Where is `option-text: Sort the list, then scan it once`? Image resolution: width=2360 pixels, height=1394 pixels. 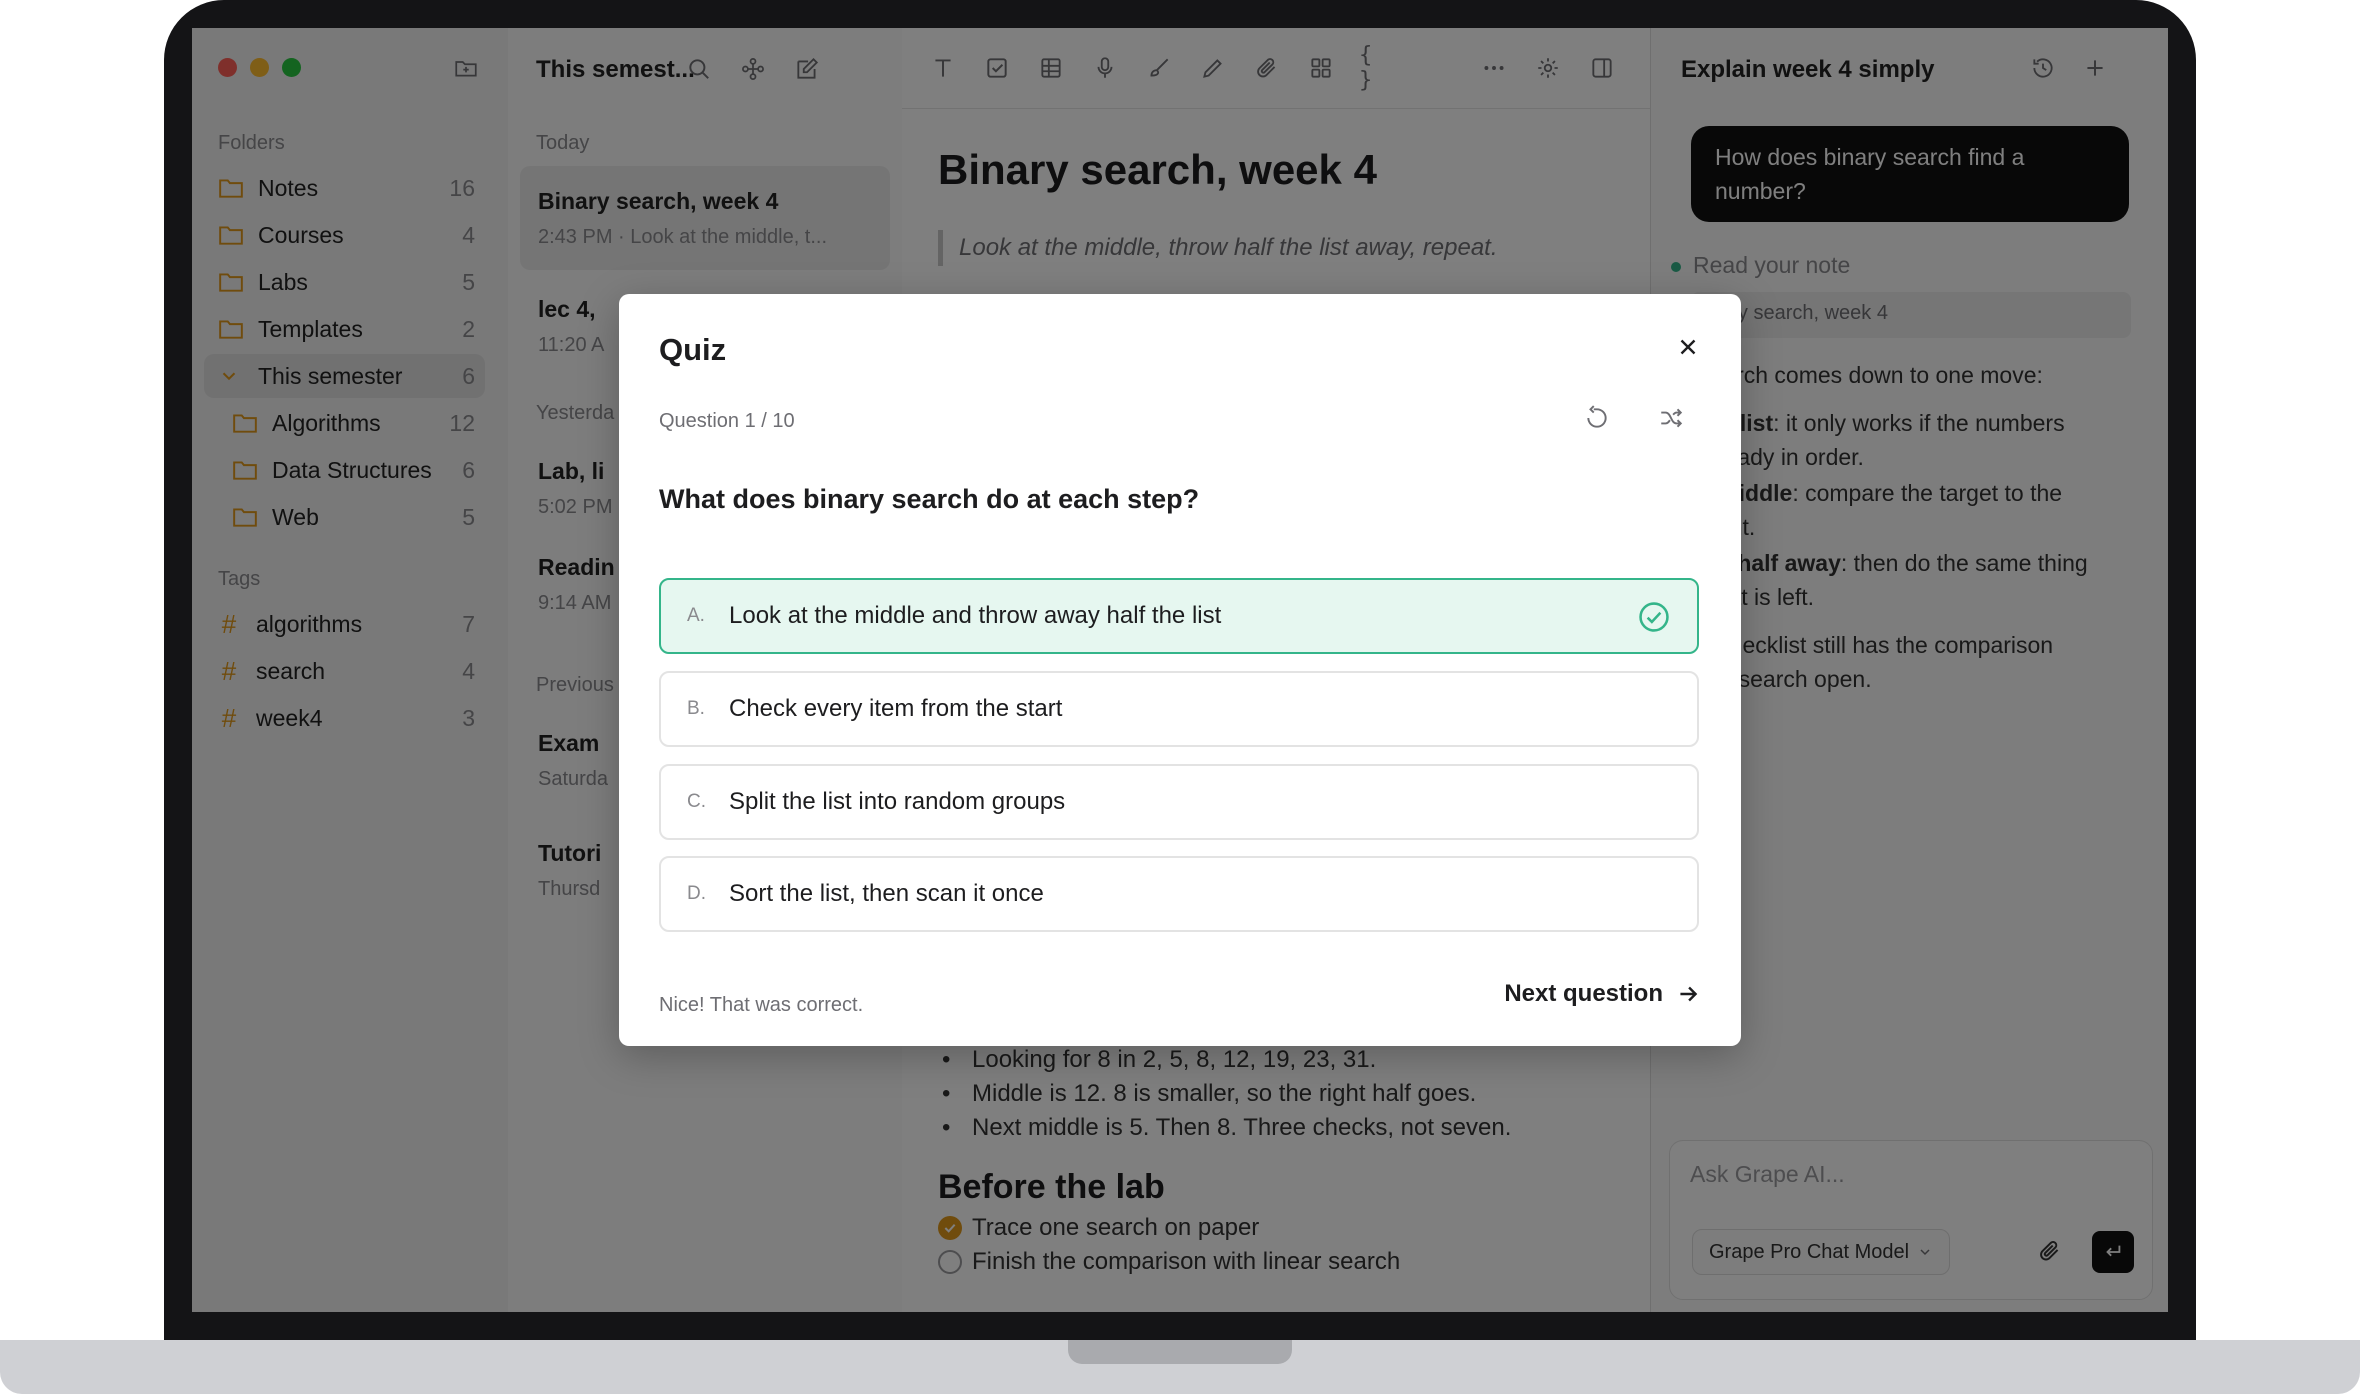 option-text: Sort the list, then scan it once is located at coordinates (886, 893).